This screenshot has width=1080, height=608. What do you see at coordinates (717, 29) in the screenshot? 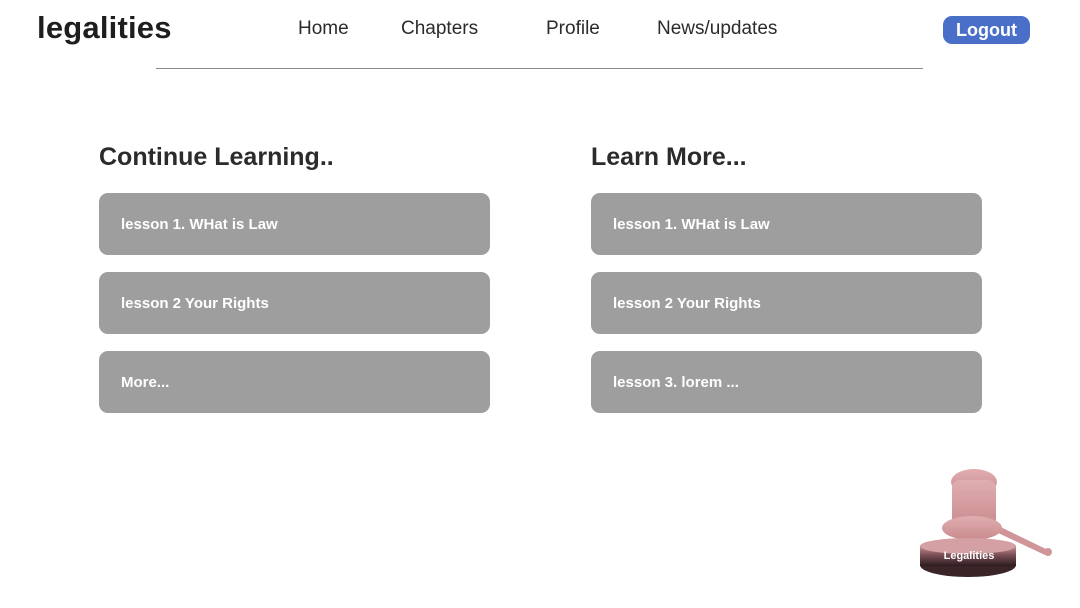
I see `nav-news-updates: News/updates` at bounding box center [717, 29].